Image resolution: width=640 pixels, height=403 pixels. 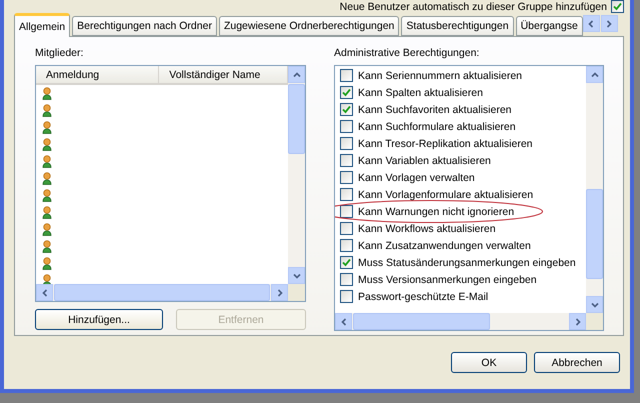 I want to click on tab-scroll-left-button, so click(x=591, y=23).